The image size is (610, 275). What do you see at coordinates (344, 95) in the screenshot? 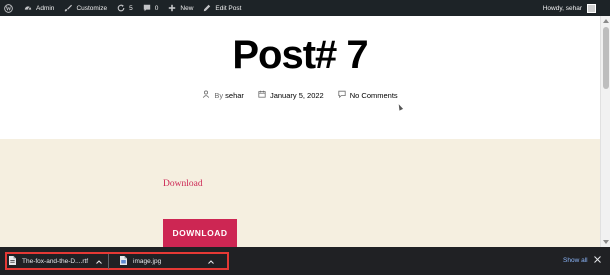
I see `comment-bubble-icon` at bounding box center [344, 95].